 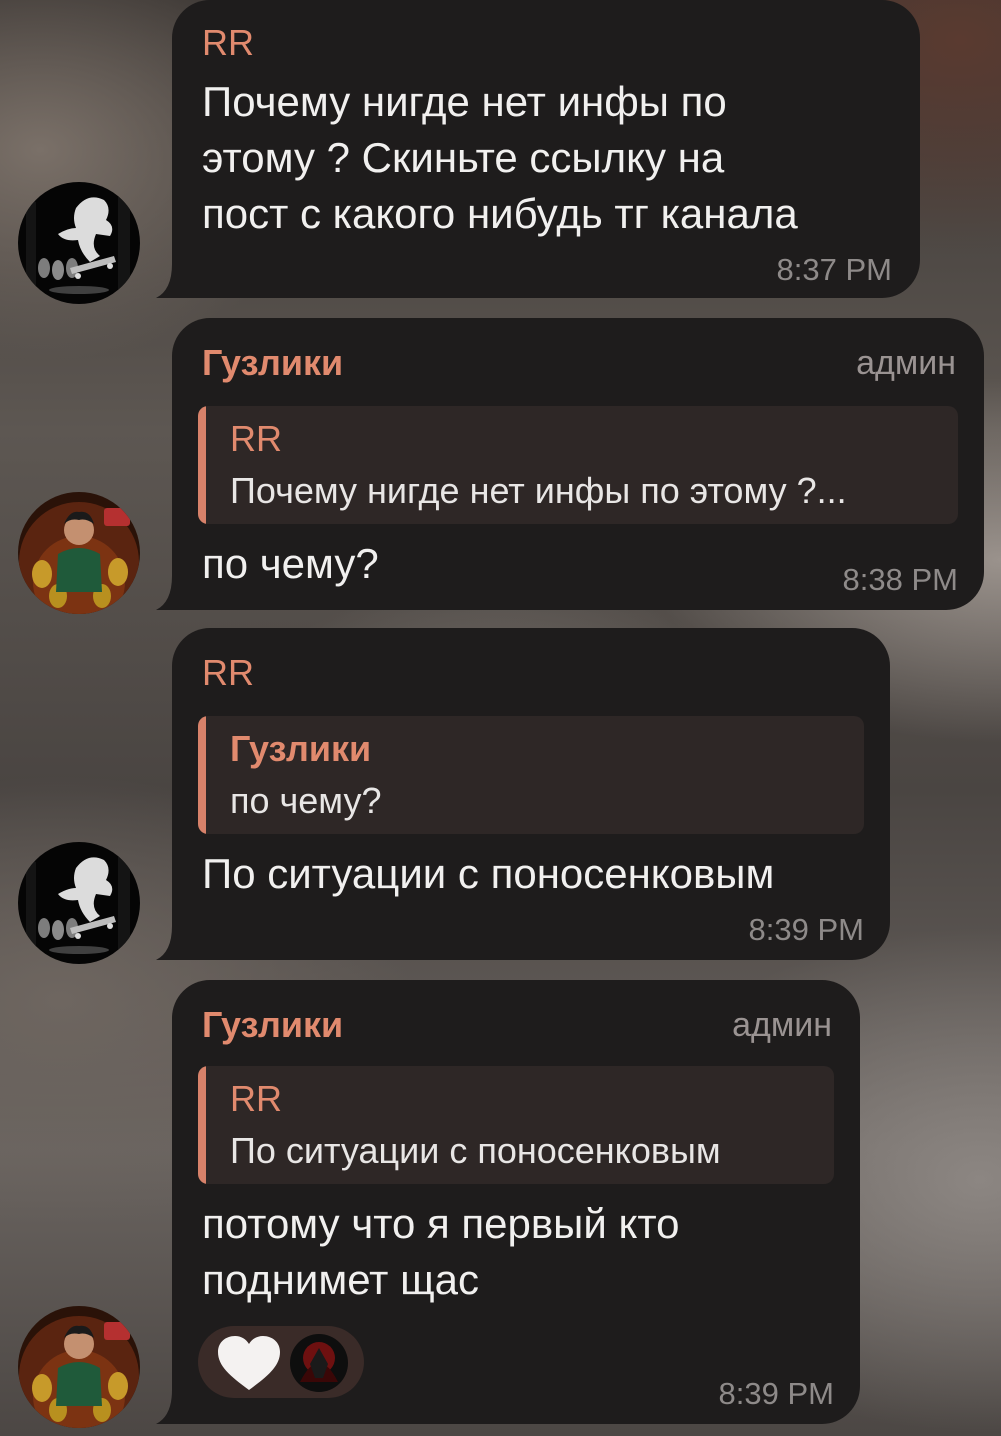 What do you see at coordinates (488, 873) in the screenshot?
I see `message-text: По ситуации с поносенковым` at bounding box center [488, 873].